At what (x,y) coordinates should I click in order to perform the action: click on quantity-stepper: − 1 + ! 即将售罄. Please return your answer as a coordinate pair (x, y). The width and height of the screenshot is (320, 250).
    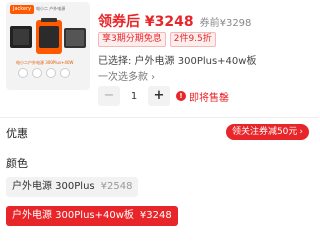
    Looking at the image, I should click on (163, 96).